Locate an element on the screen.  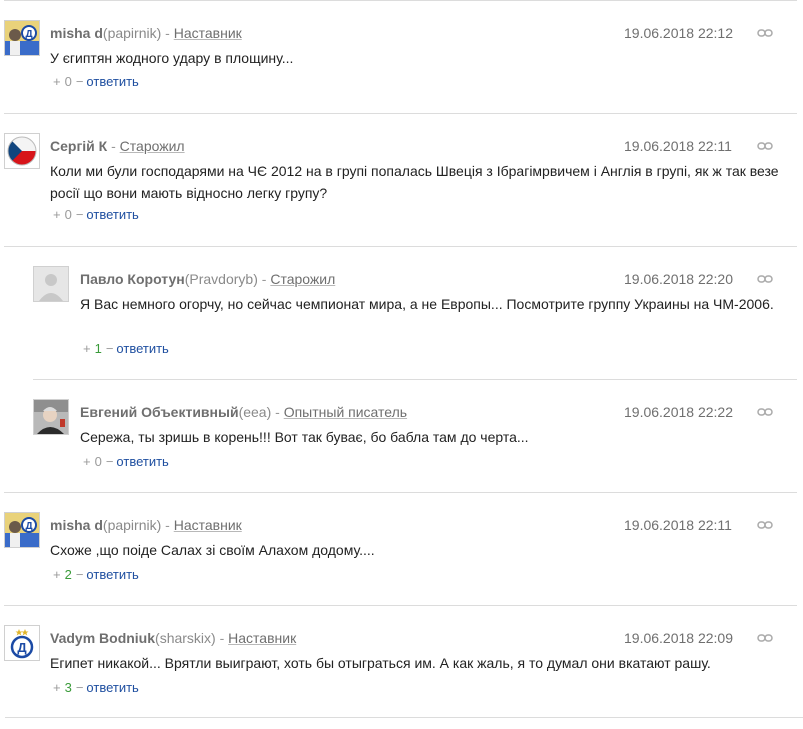
dynamo-fan-avatar-icon: Д is located at coordinates (22, 38).